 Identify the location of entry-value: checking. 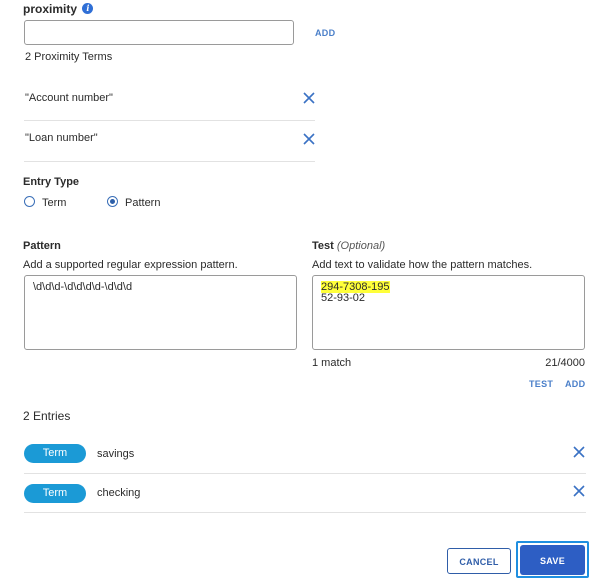
(119, 493).